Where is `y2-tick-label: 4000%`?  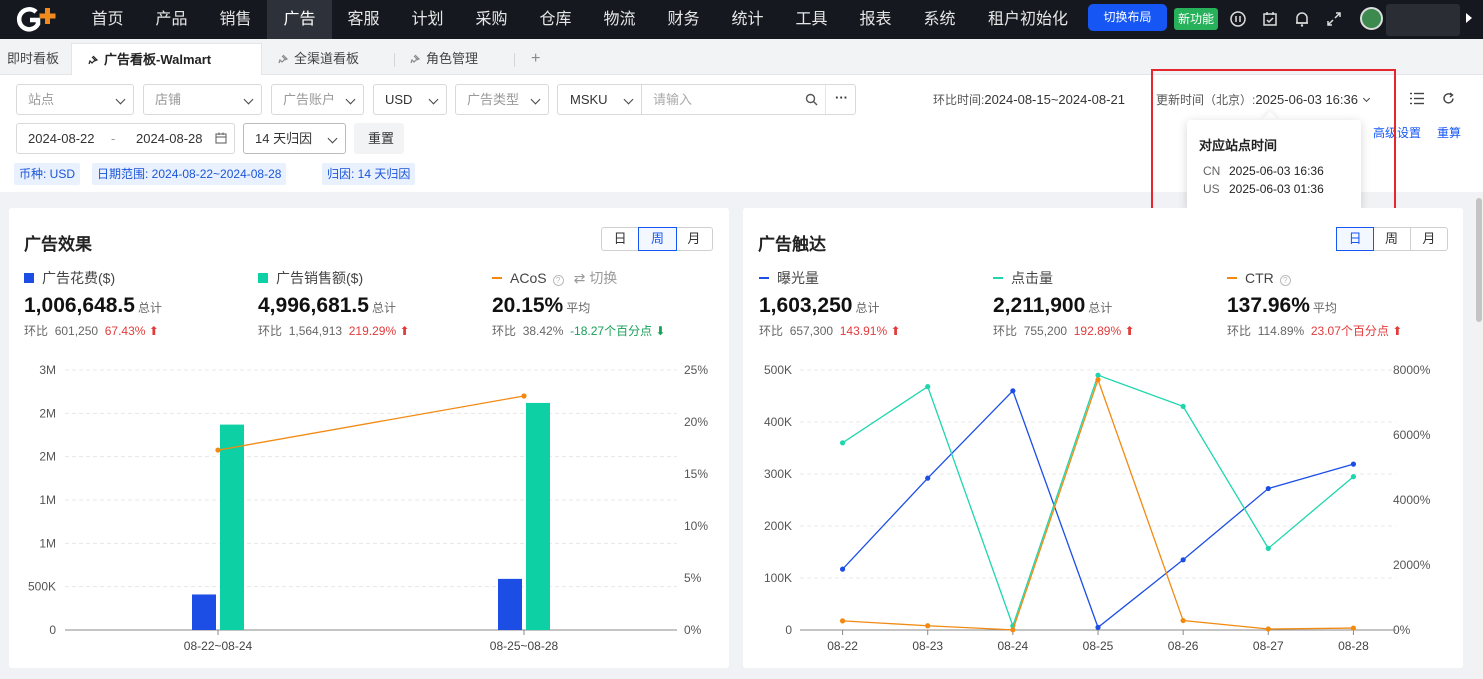 y2-tick-label: 4000% is located at coordinates (1412, 500).